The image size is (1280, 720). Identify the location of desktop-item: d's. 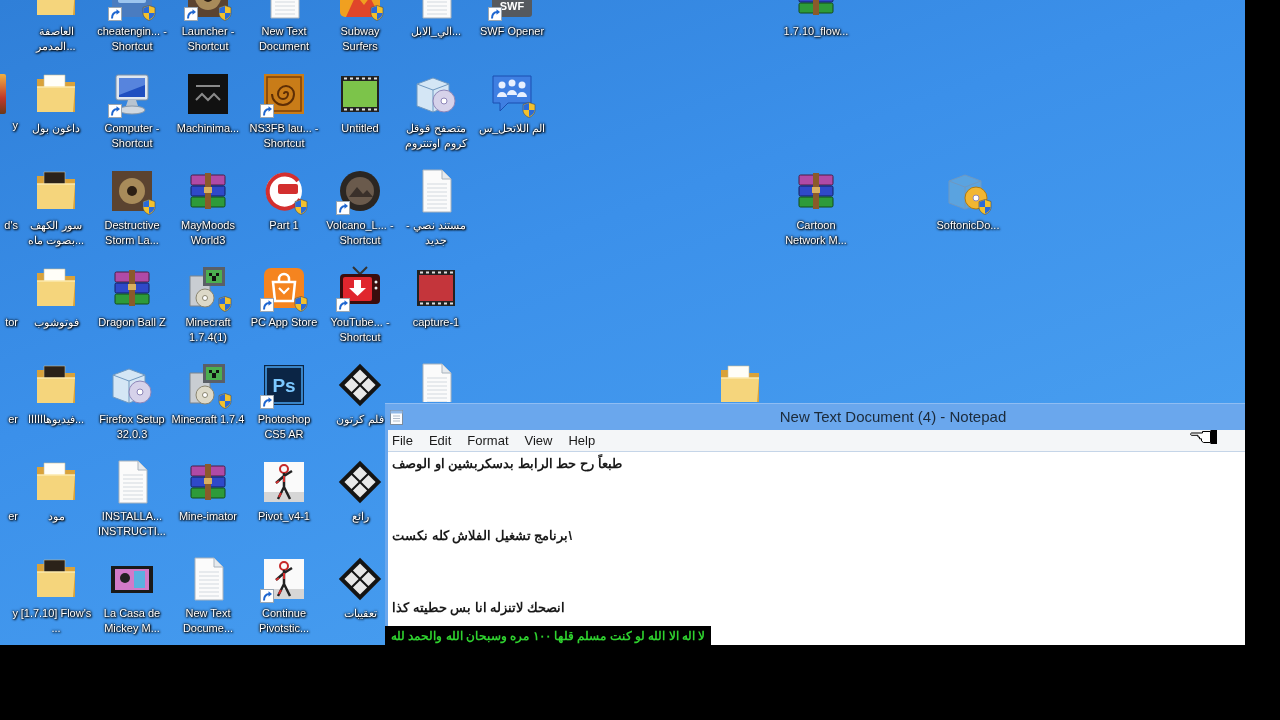
(9, 225).